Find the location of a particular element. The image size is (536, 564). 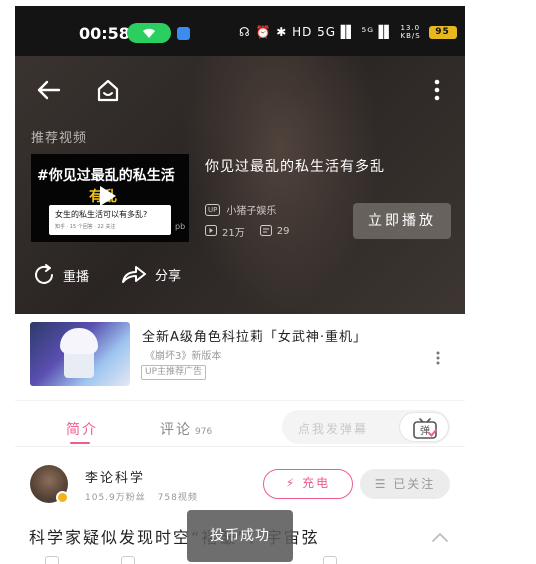

toast-message: 投币成功 is located at coordinates (240, 536).